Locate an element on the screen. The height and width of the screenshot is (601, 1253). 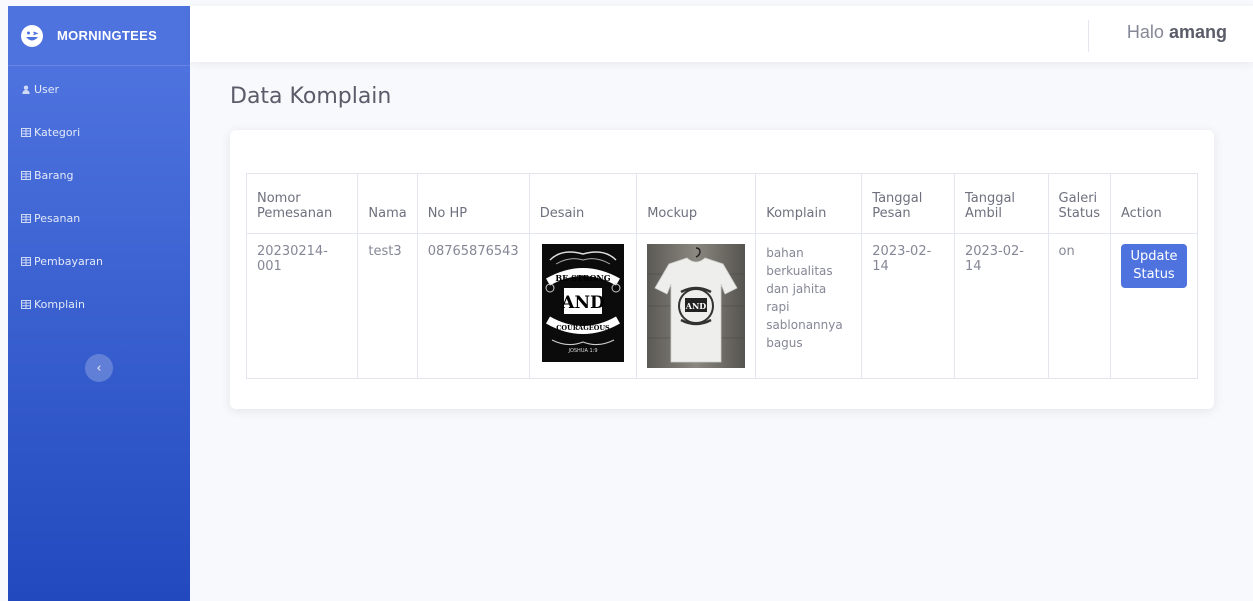
svg-text: AND is located at coordinates (696, 306).